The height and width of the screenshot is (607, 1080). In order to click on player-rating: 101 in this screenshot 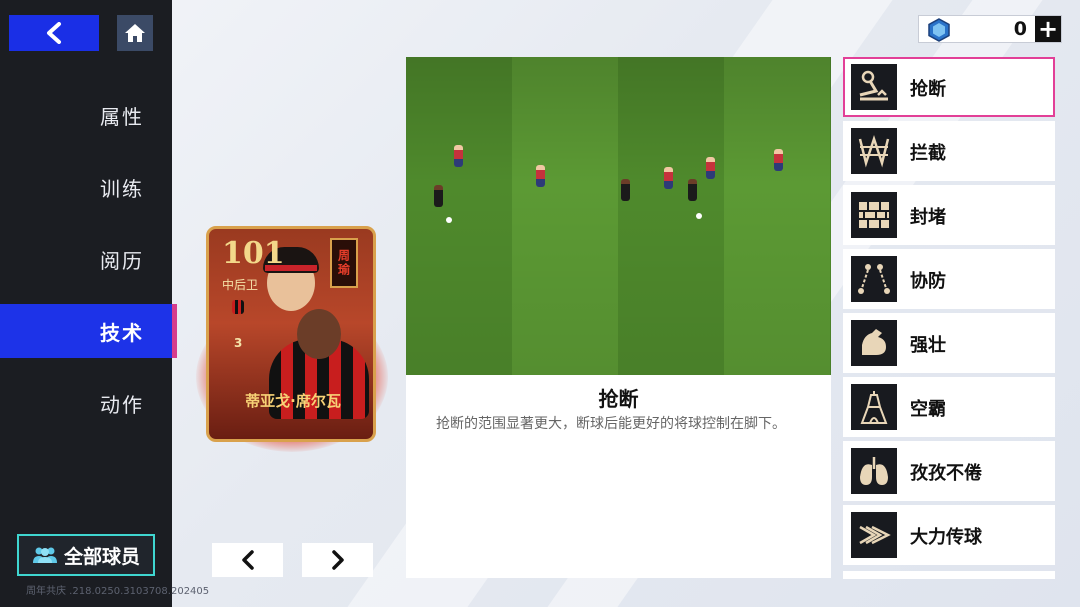, I will do `click(253, 253)`.